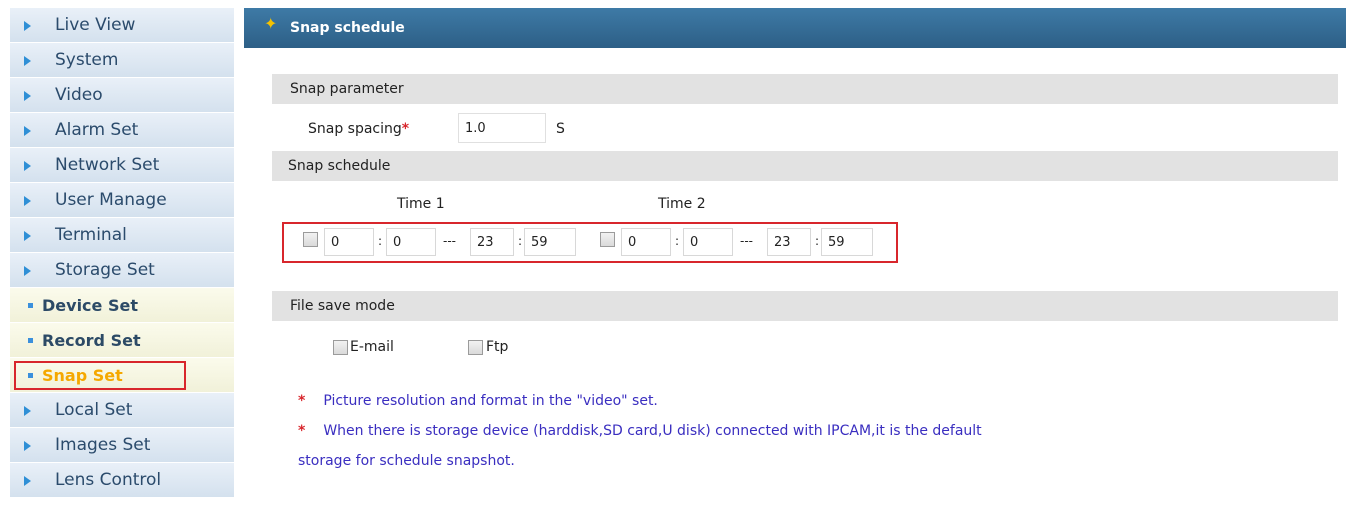 This screenshot has height=515, width=1346. I want to click on sidebar-item-terminal: Terminal, so click(122, 235).